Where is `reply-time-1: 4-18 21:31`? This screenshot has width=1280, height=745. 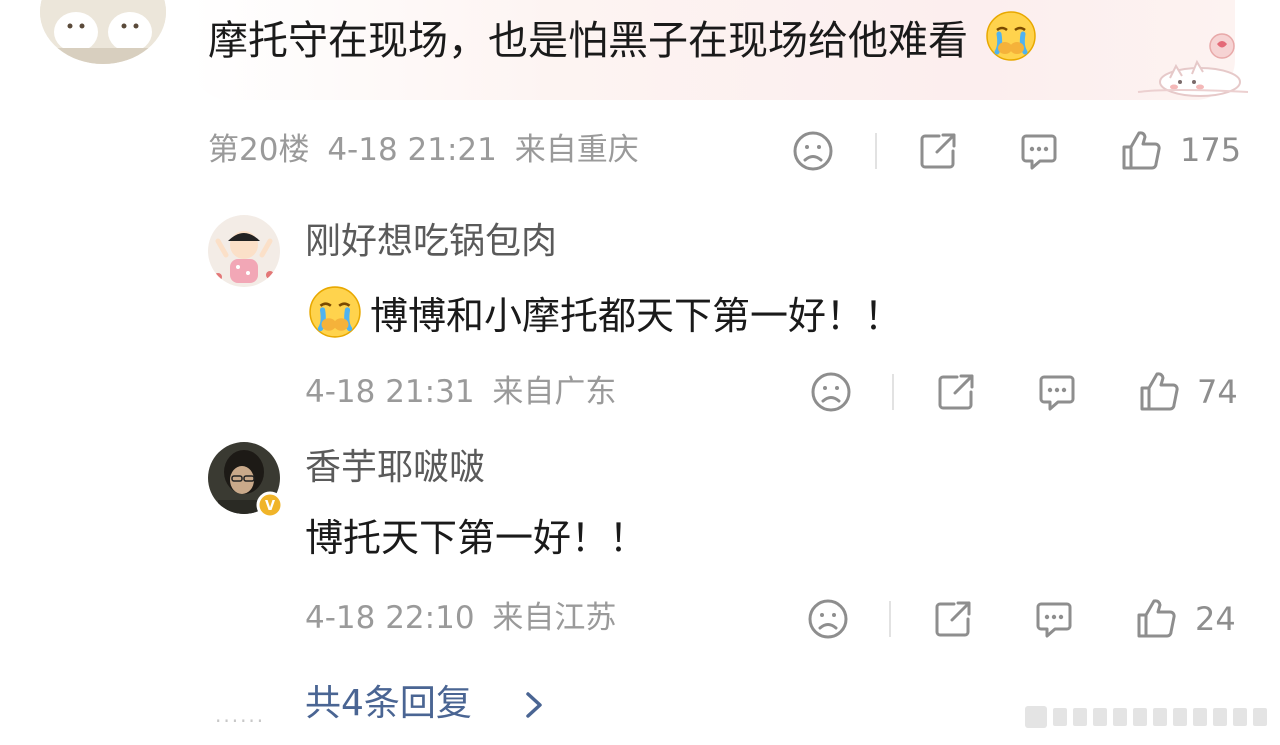 reply-time-1: 4-18 21:31 is located at coordinates (390, 392).